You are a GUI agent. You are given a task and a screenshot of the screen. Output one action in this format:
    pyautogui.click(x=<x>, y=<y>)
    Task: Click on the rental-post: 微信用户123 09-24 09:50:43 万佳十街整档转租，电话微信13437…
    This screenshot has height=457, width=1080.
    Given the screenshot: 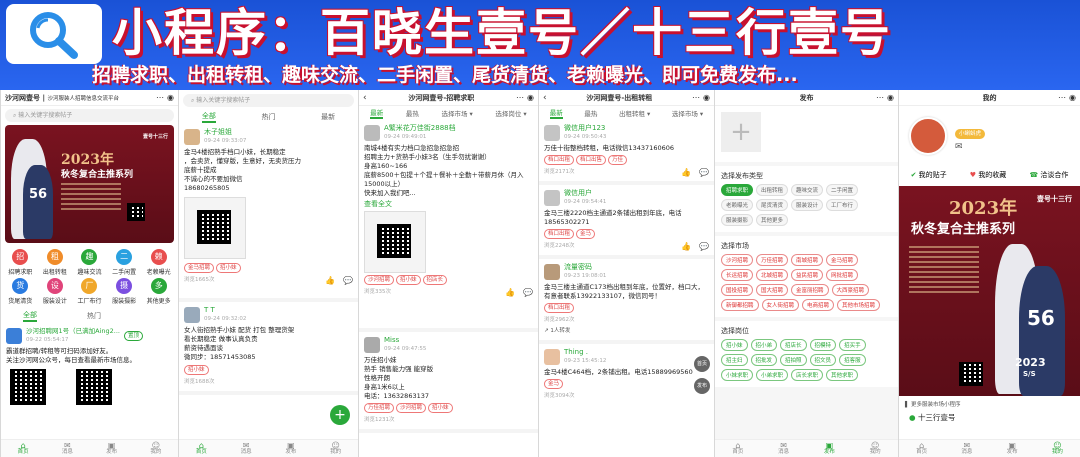 What is the action you would take?
    pyautogui.click(x=626, y=152)
    